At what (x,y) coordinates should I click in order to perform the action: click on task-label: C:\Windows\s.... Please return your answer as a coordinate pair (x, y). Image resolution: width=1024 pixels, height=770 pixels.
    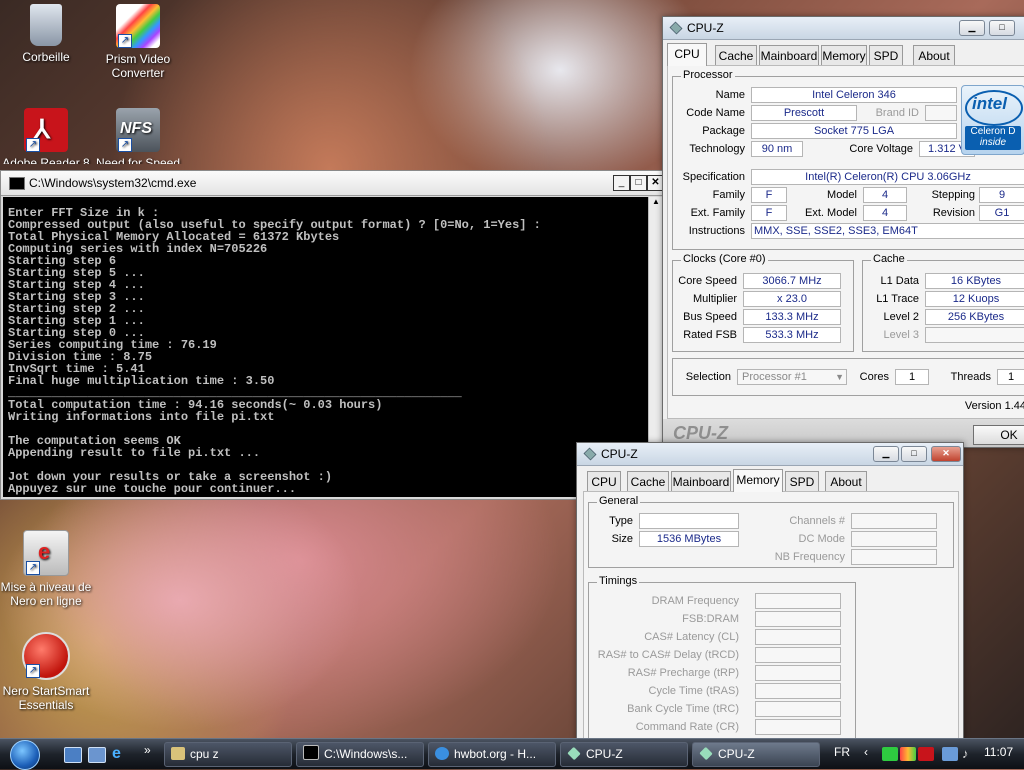
    Looking at the image, I should click on (366, 754).